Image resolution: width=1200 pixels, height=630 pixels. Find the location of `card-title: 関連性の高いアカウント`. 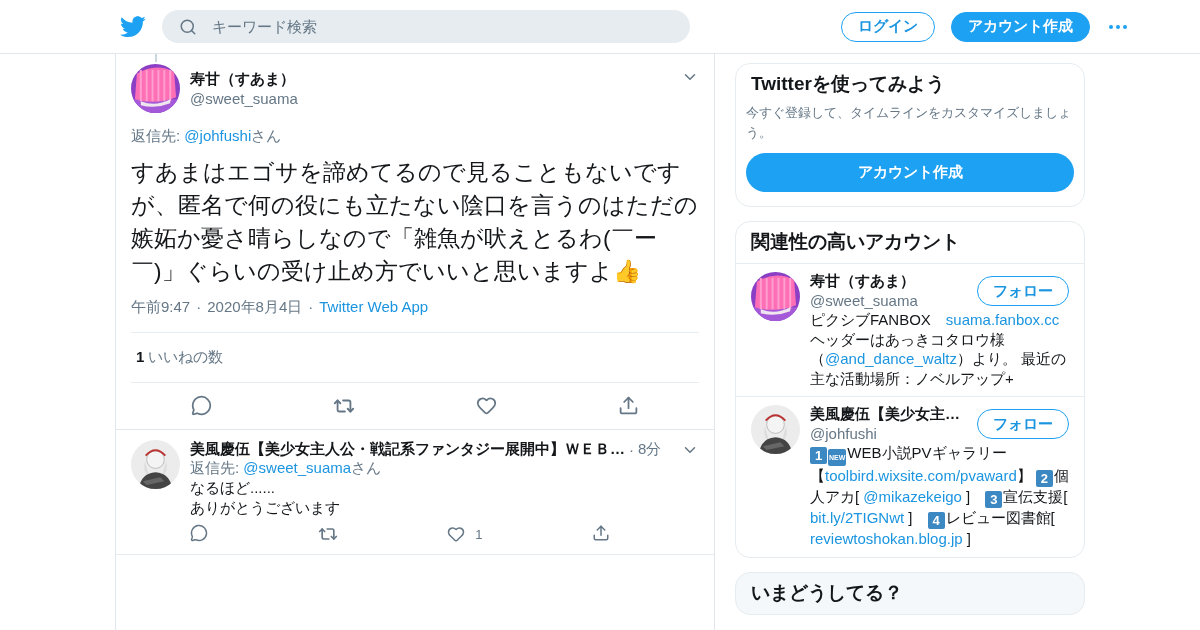

card-title: 関連性の高いアカウント is located at coordinates (855, 242).